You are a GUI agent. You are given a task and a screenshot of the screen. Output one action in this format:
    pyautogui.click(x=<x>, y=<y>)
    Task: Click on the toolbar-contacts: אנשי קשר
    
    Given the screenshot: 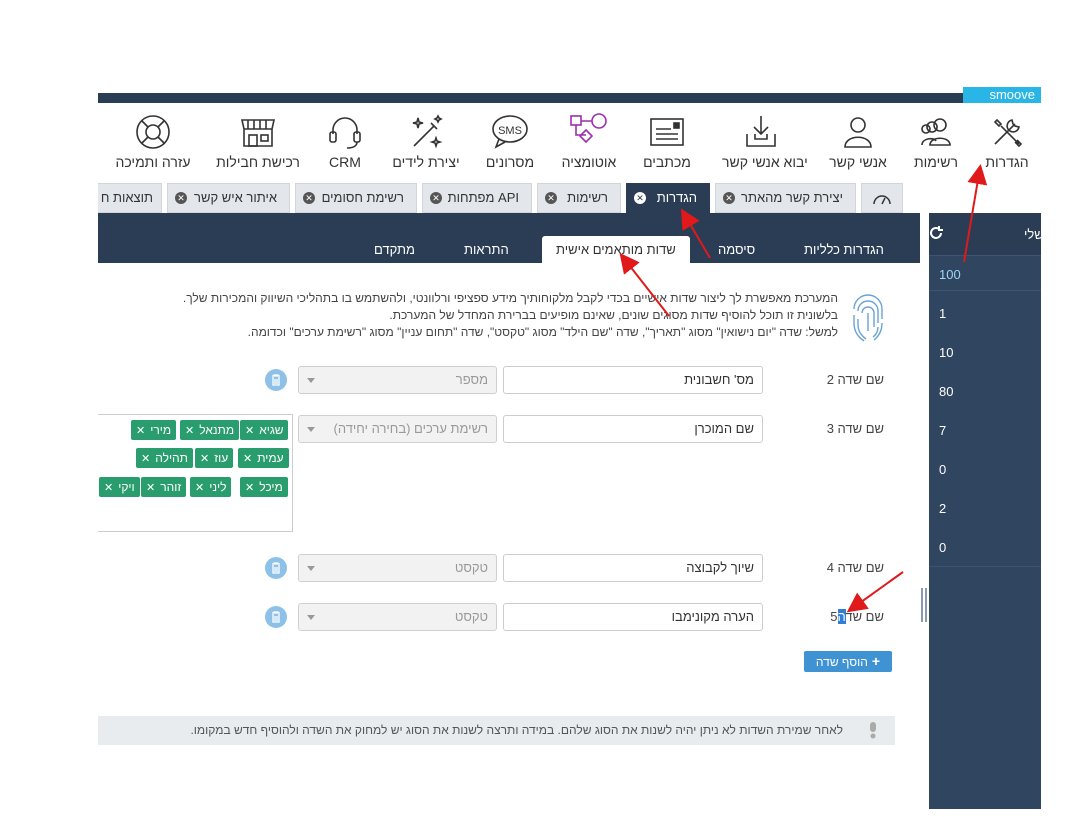 What is the action you would take?
    pyautogui.click(x=858, y=141)
    